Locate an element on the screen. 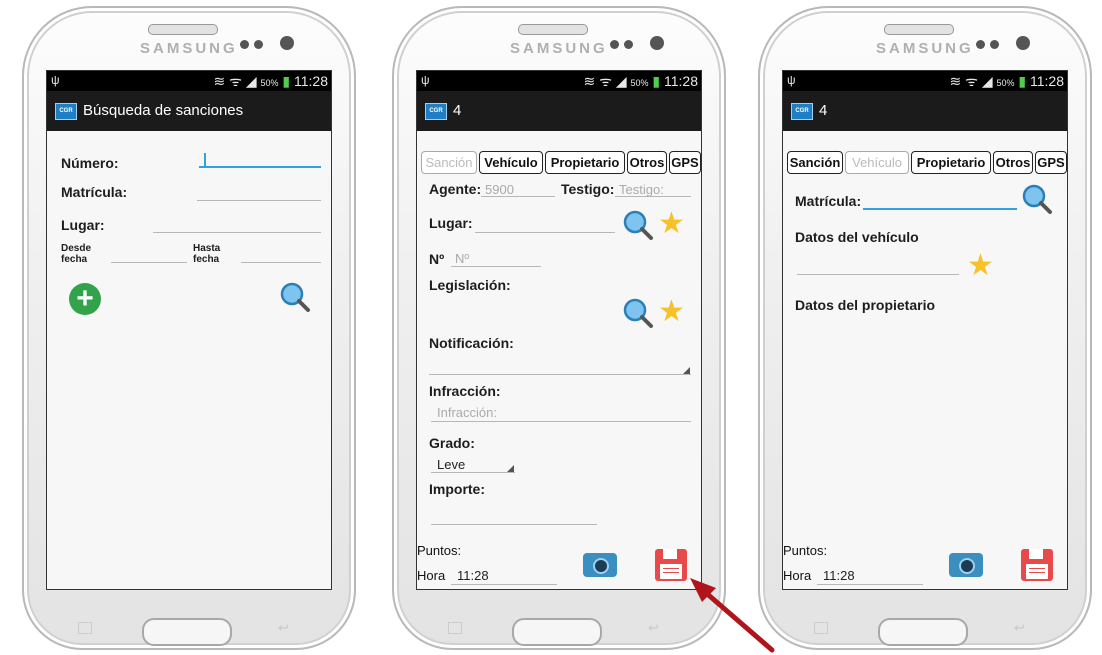 The image size is (1102, 655). infraccion-input is located at coordinates (561, 420).